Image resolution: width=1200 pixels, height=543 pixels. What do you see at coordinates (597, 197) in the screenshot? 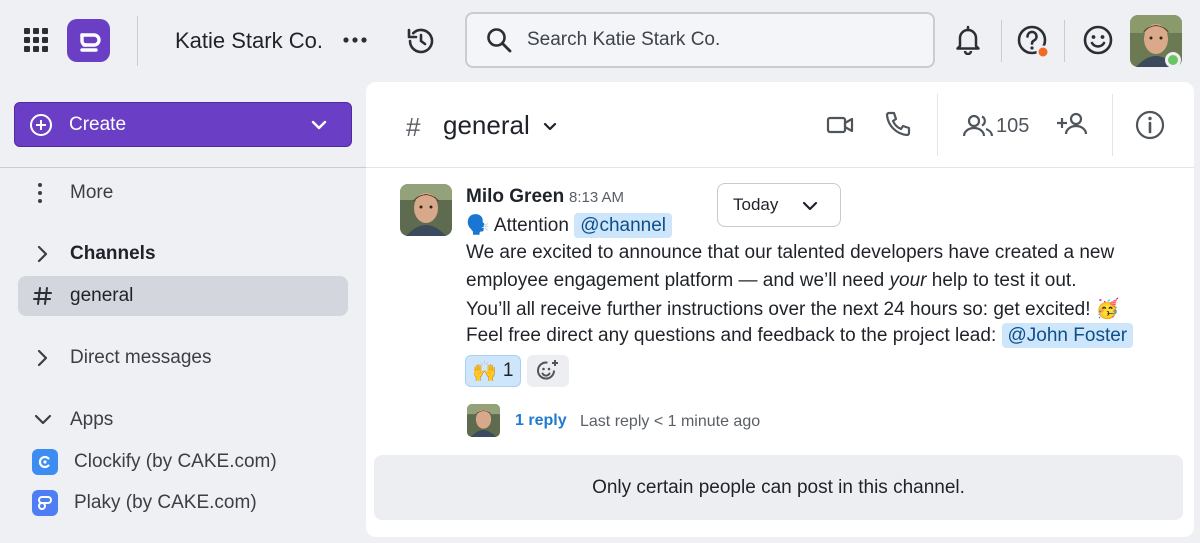
I see `message-time: 8:13 AM` at bounding box center [597, 197].